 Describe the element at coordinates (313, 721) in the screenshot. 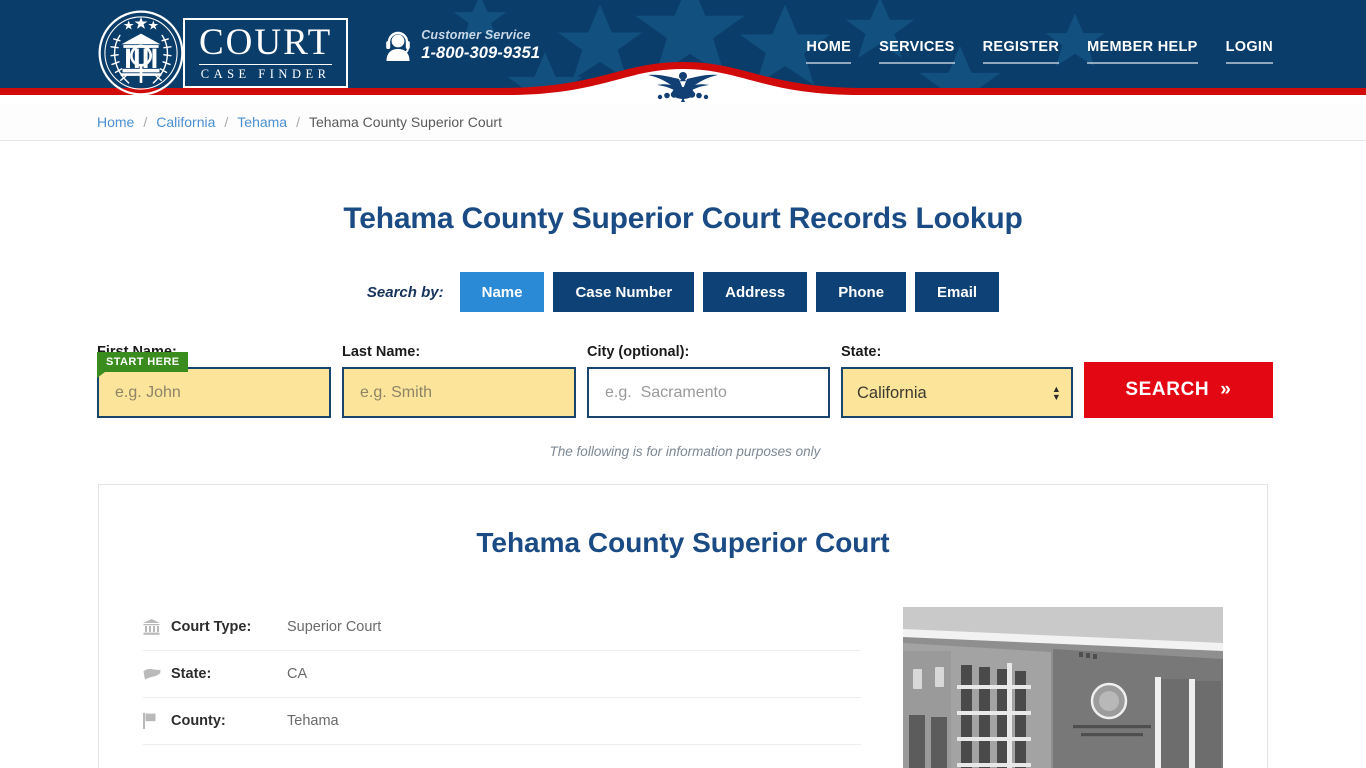

I see `detail-value-county: Tehama` at that location.